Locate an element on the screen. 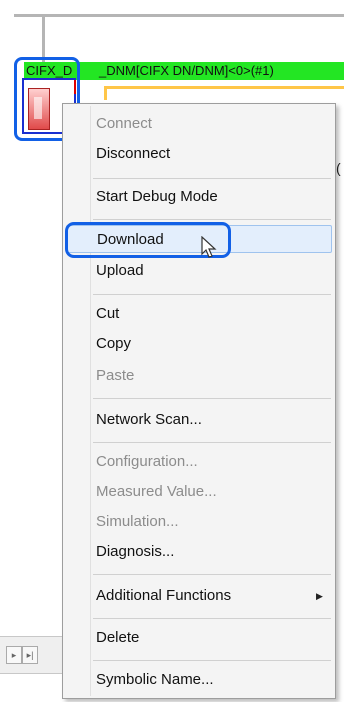  menu-item-start-debug-mode: Start Debug Mode is located at coordinates (199, 197).